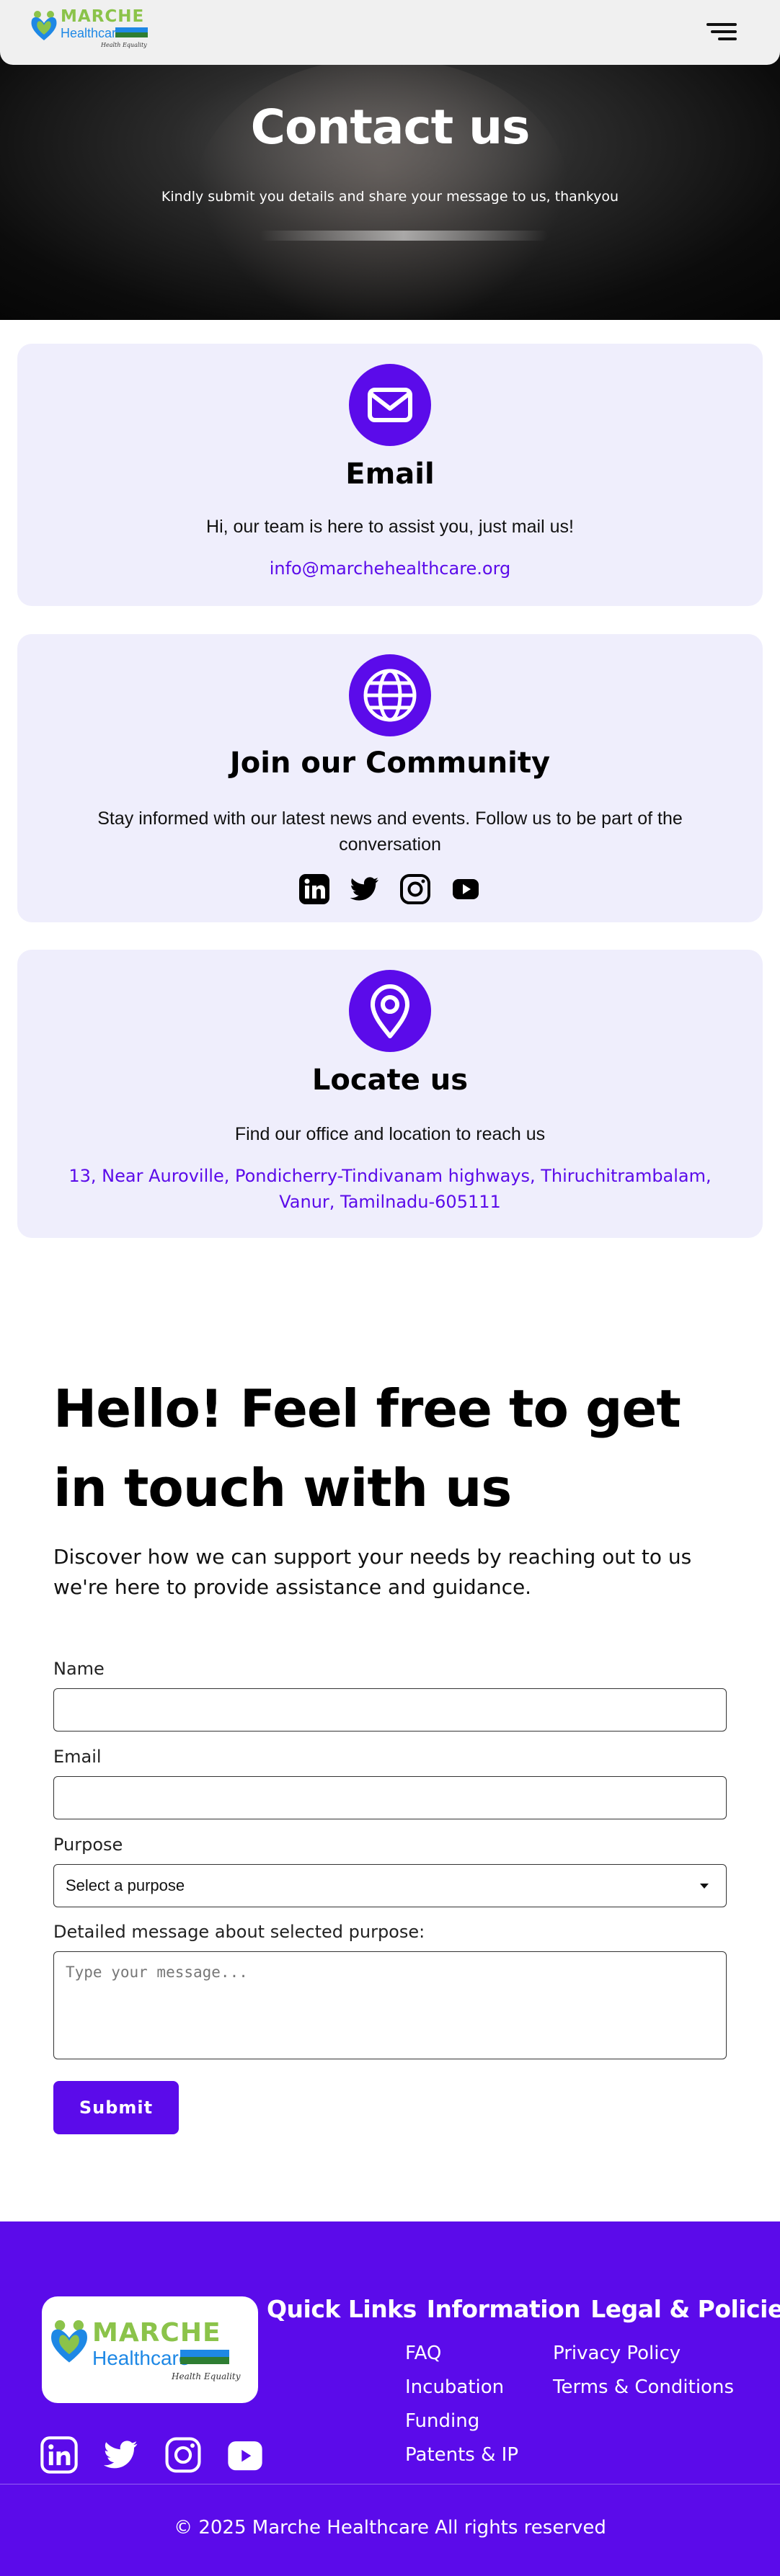  I want to click on footer-link-terms: Terms & Conditions, so click(643, 2393).